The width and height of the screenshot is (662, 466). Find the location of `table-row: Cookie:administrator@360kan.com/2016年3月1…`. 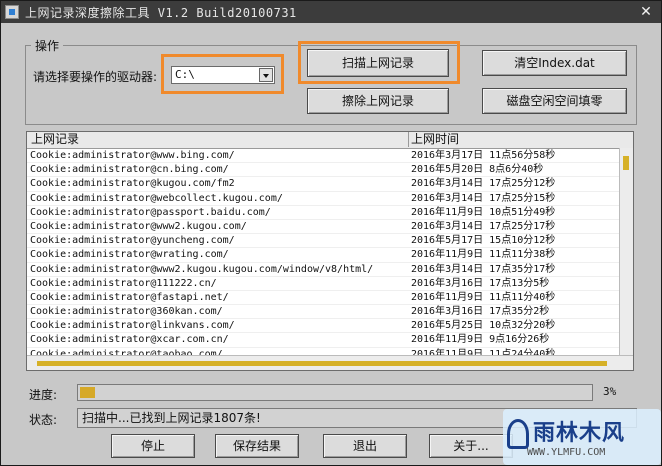

table-row: Cookie:administrator@360kan.com/2016年3月1… is located at coordinates (323, 312).